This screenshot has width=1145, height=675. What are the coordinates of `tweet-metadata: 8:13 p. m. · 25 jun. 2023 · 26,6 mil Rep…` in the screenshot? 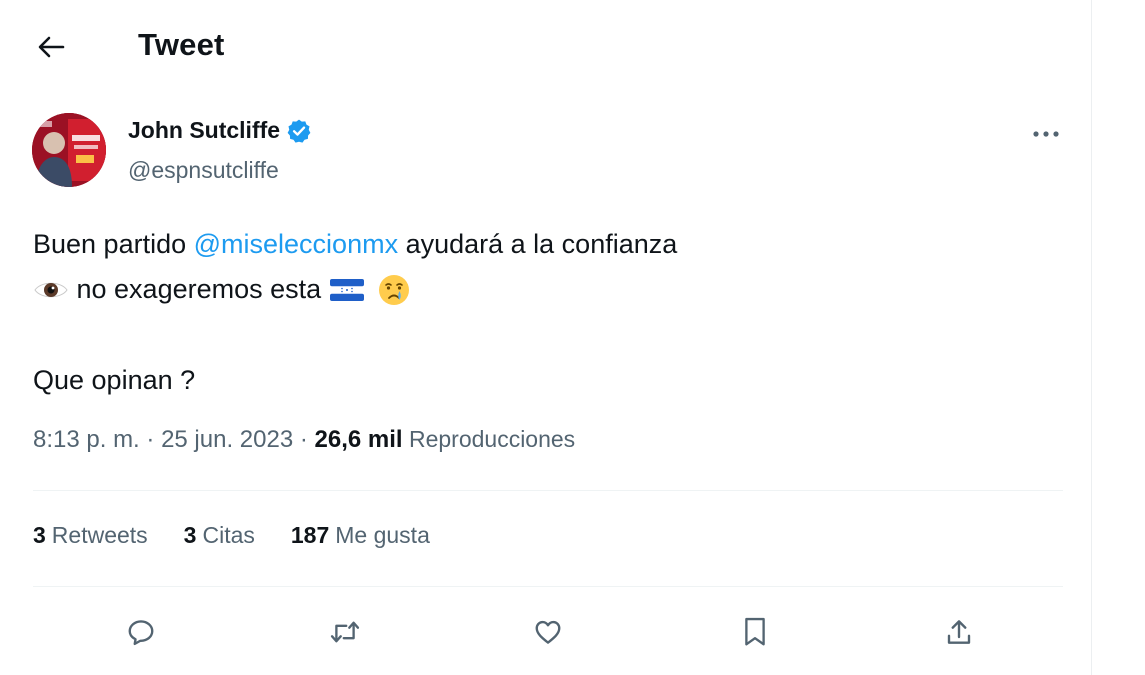 It's located at (304, 440).